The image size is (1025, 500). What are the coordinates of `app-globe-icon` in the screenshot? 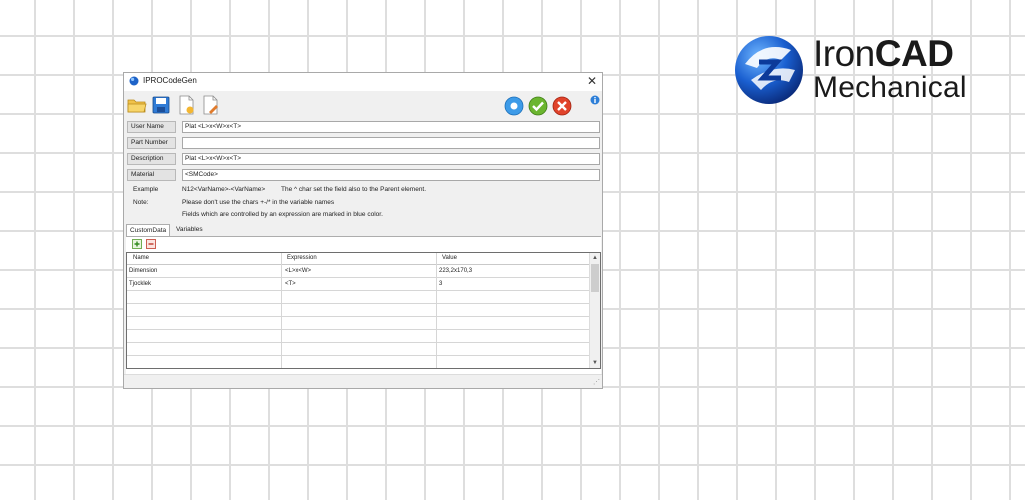 It's located at (134, 81).